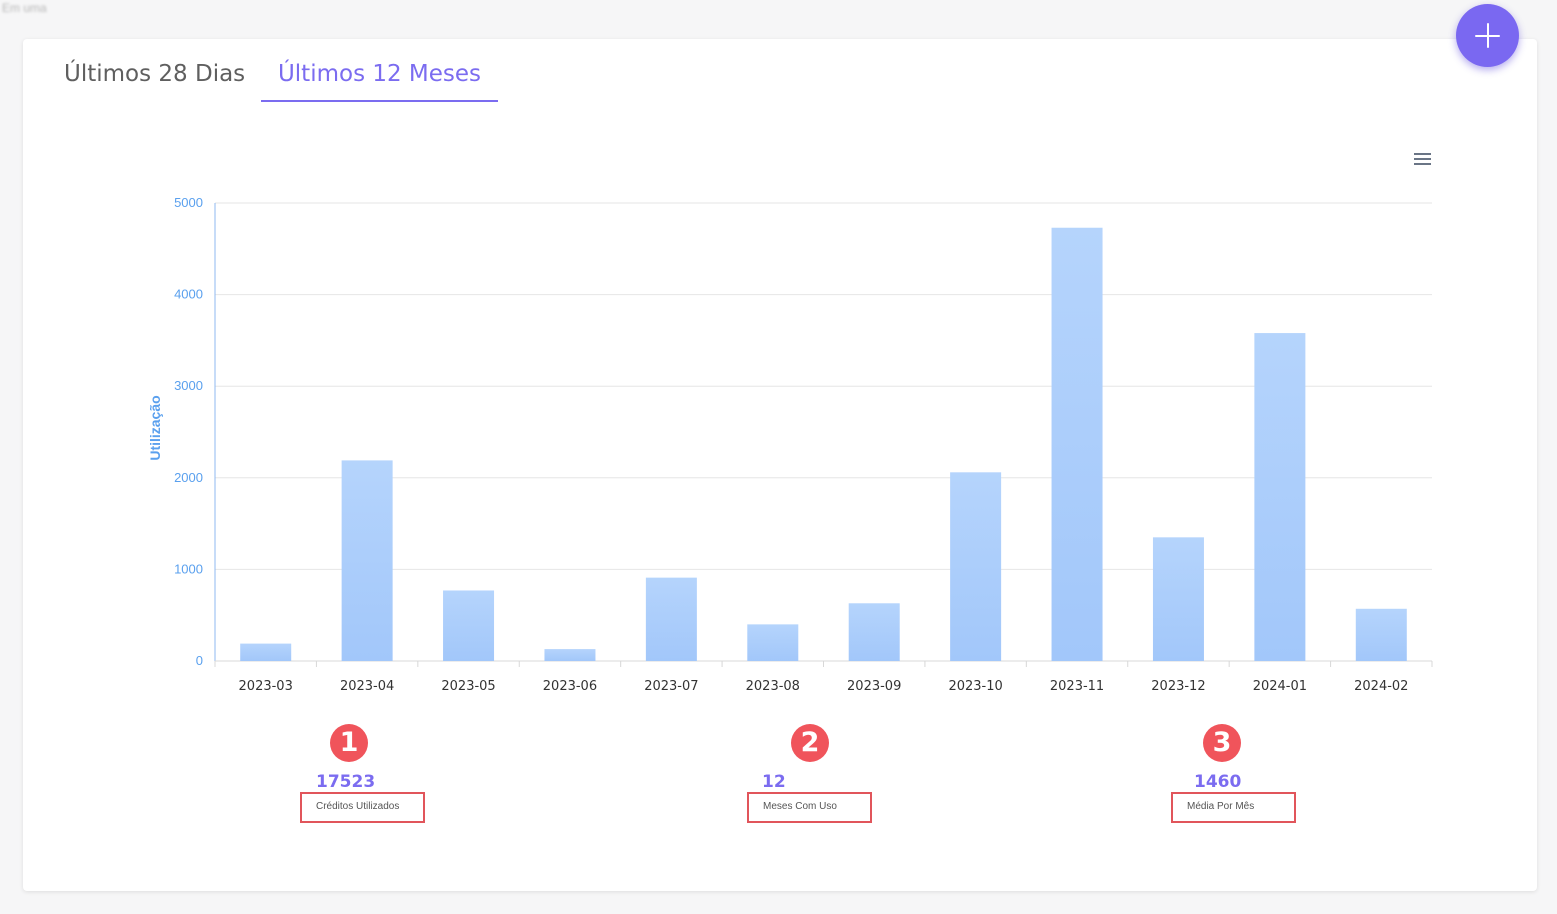 The image size is (1557, 914). What do you see at coordinates (367, 686) in the screenshot?
I see `x-tick-label: 2023-04` at bounding box center [367, 686].